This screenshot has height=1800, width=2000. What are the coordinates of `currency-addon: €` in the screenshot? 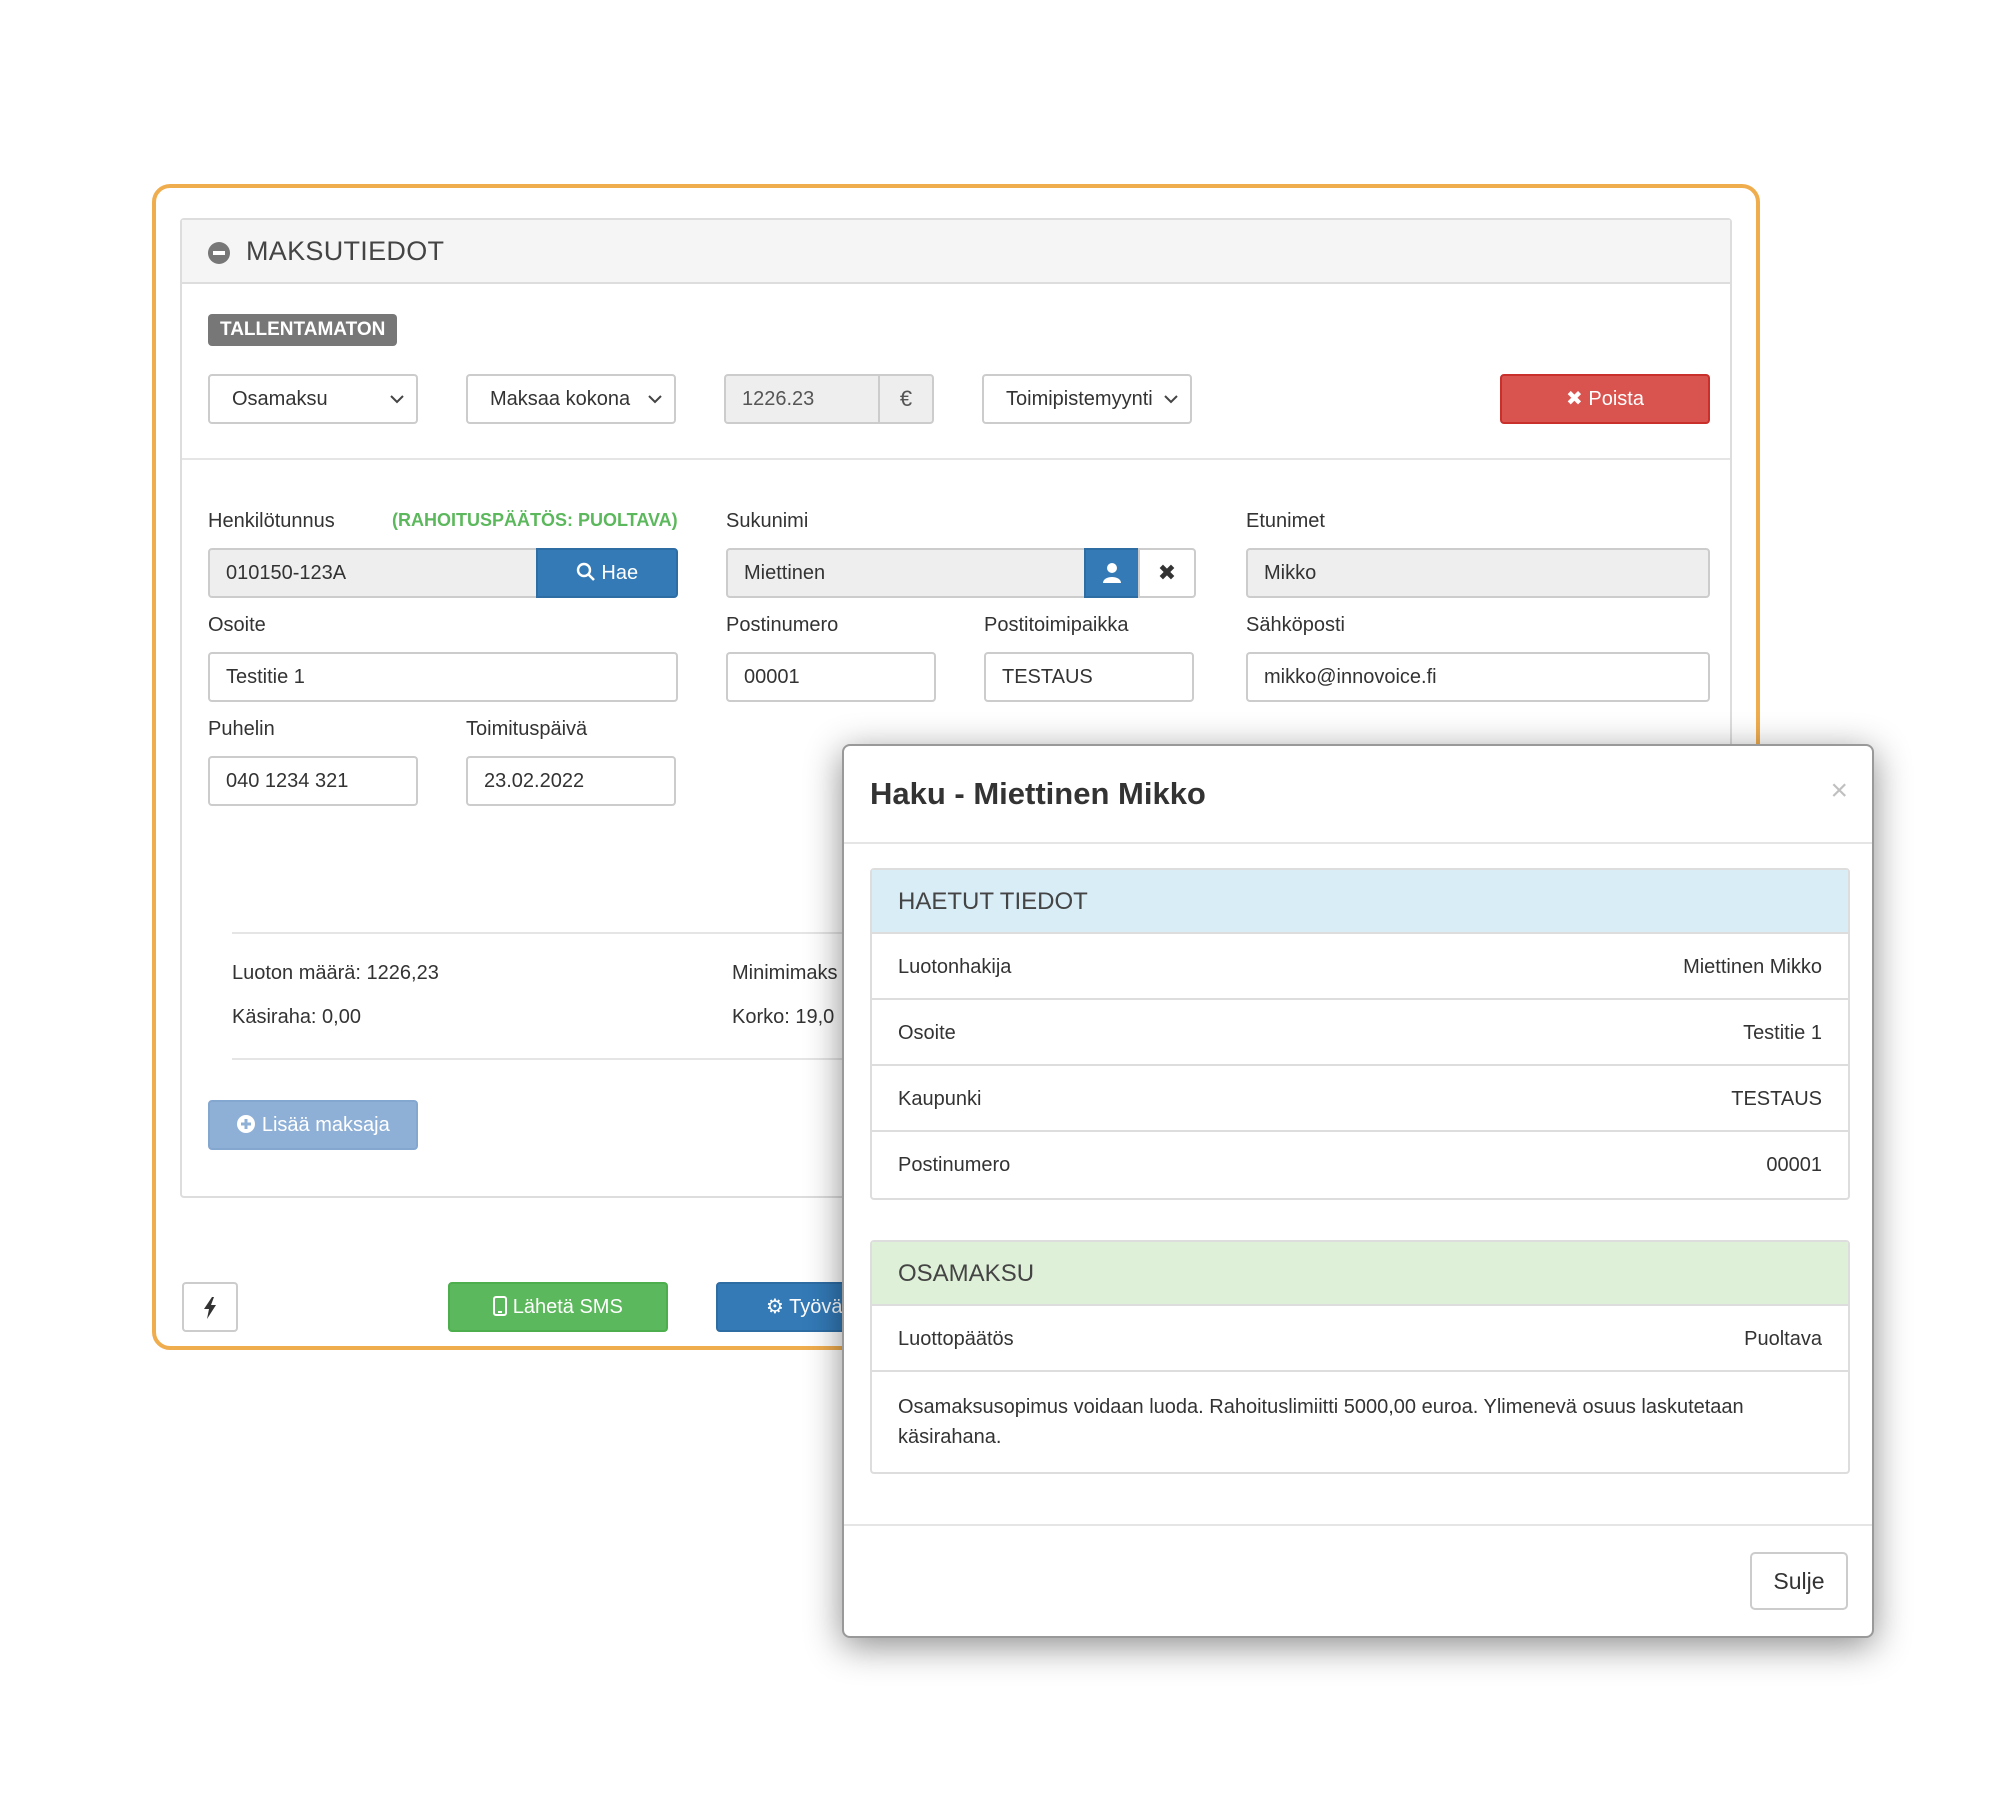 It's located at (905, 399).